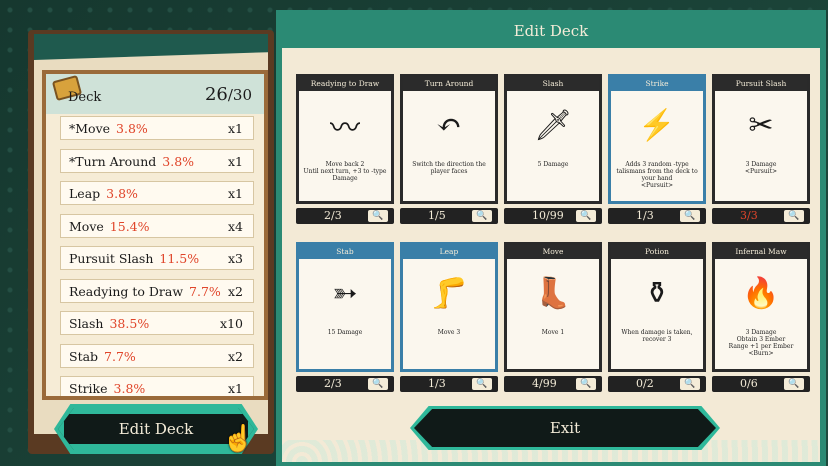 This screenshot has width=828, height=466. What do you see at coordinates (86, 323) in the screenshot?
I see `deck-row-name: Slash` at bounding box center [86, 323].